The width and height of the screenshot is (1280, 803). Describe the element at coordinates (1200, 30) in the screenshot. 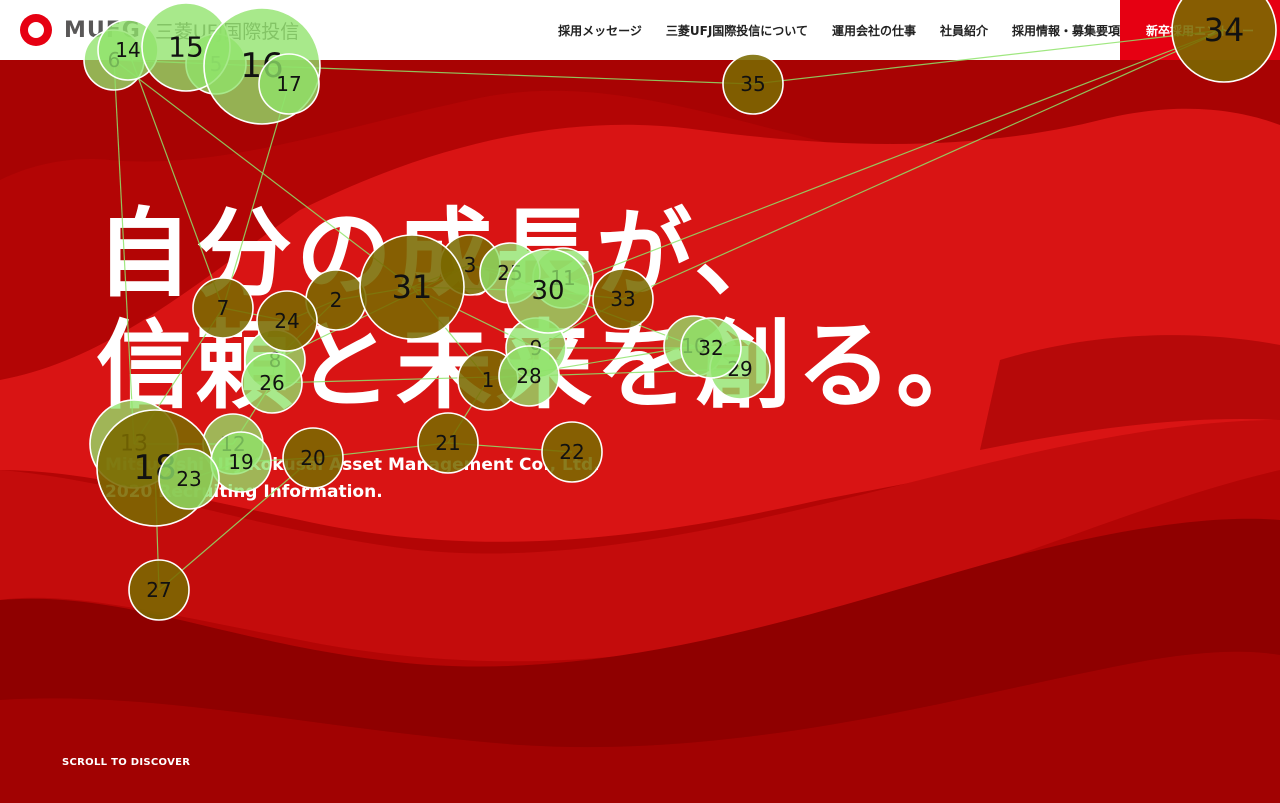

I see `entry-button: 新卒採用エントリー` at that location.